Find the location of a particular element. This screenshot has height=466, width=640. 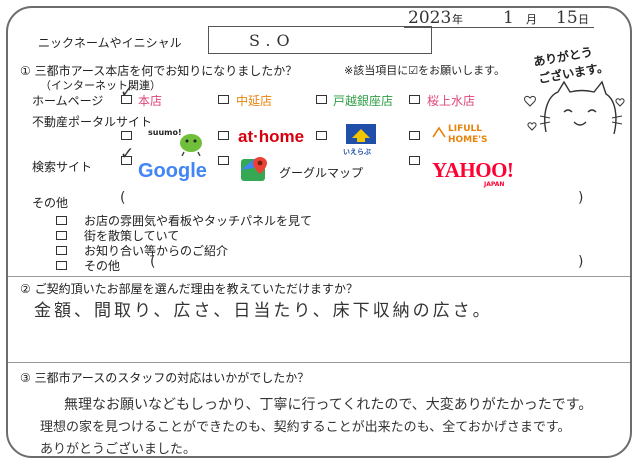

athome-logo-text: at·home is located at coordinates (271, 136).